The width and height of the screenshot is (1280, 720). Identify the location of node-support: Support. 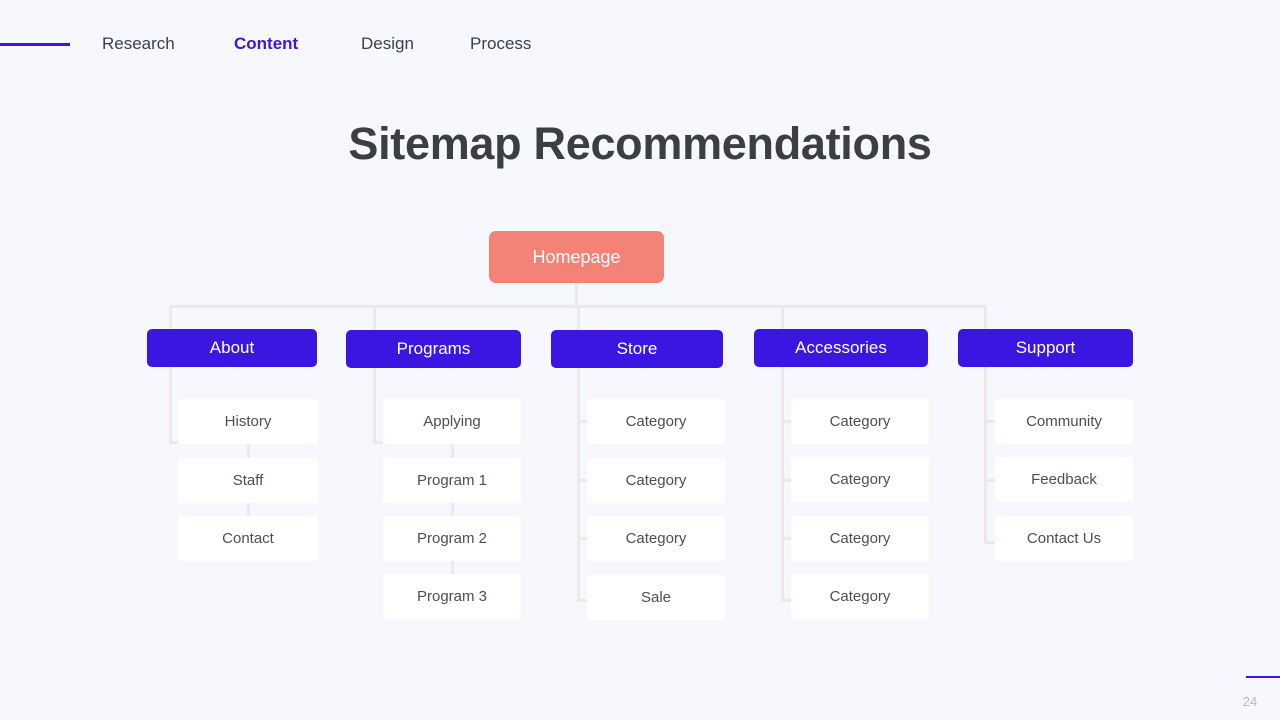
(1045, 348).